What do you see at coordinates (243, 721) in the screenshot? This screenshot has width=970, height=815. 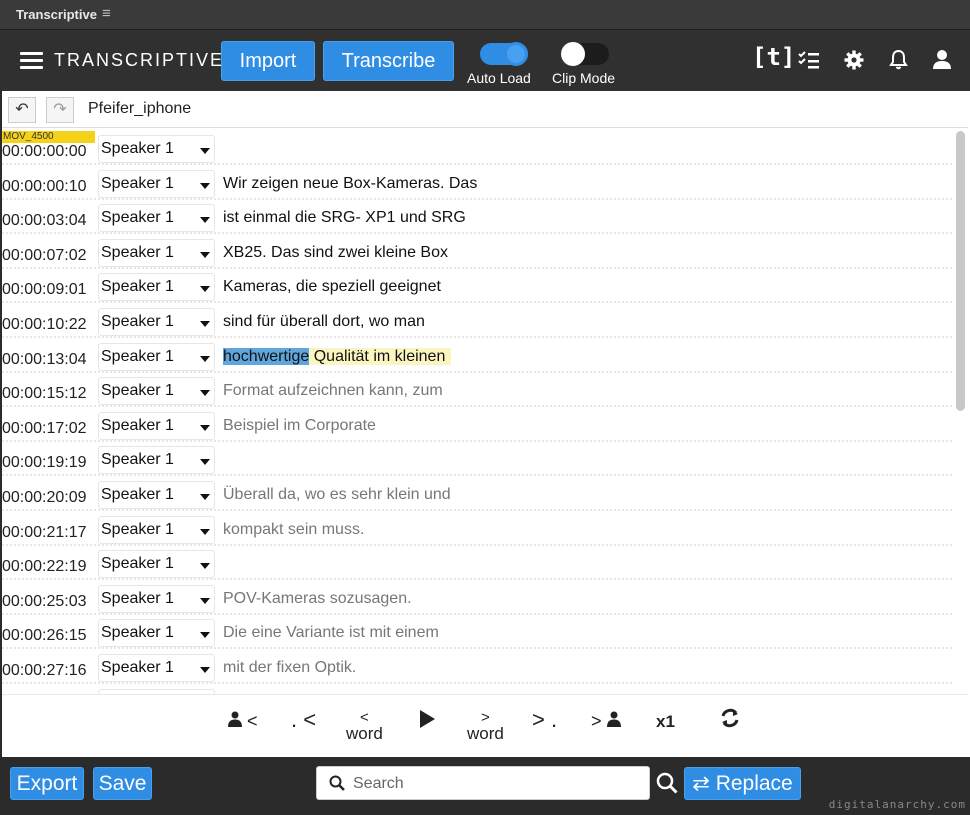 I see `prev-speaker-button: <` at bounding box center [243, 721].